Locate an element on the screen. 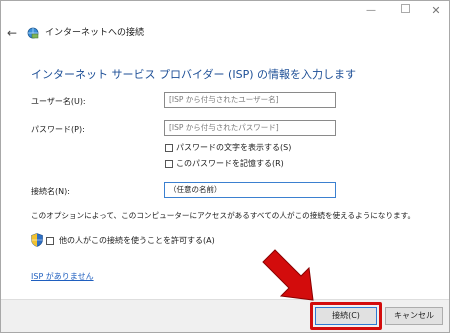  password-field: [ISP から付与されたパスワード] is located at coordinates (250, 128).